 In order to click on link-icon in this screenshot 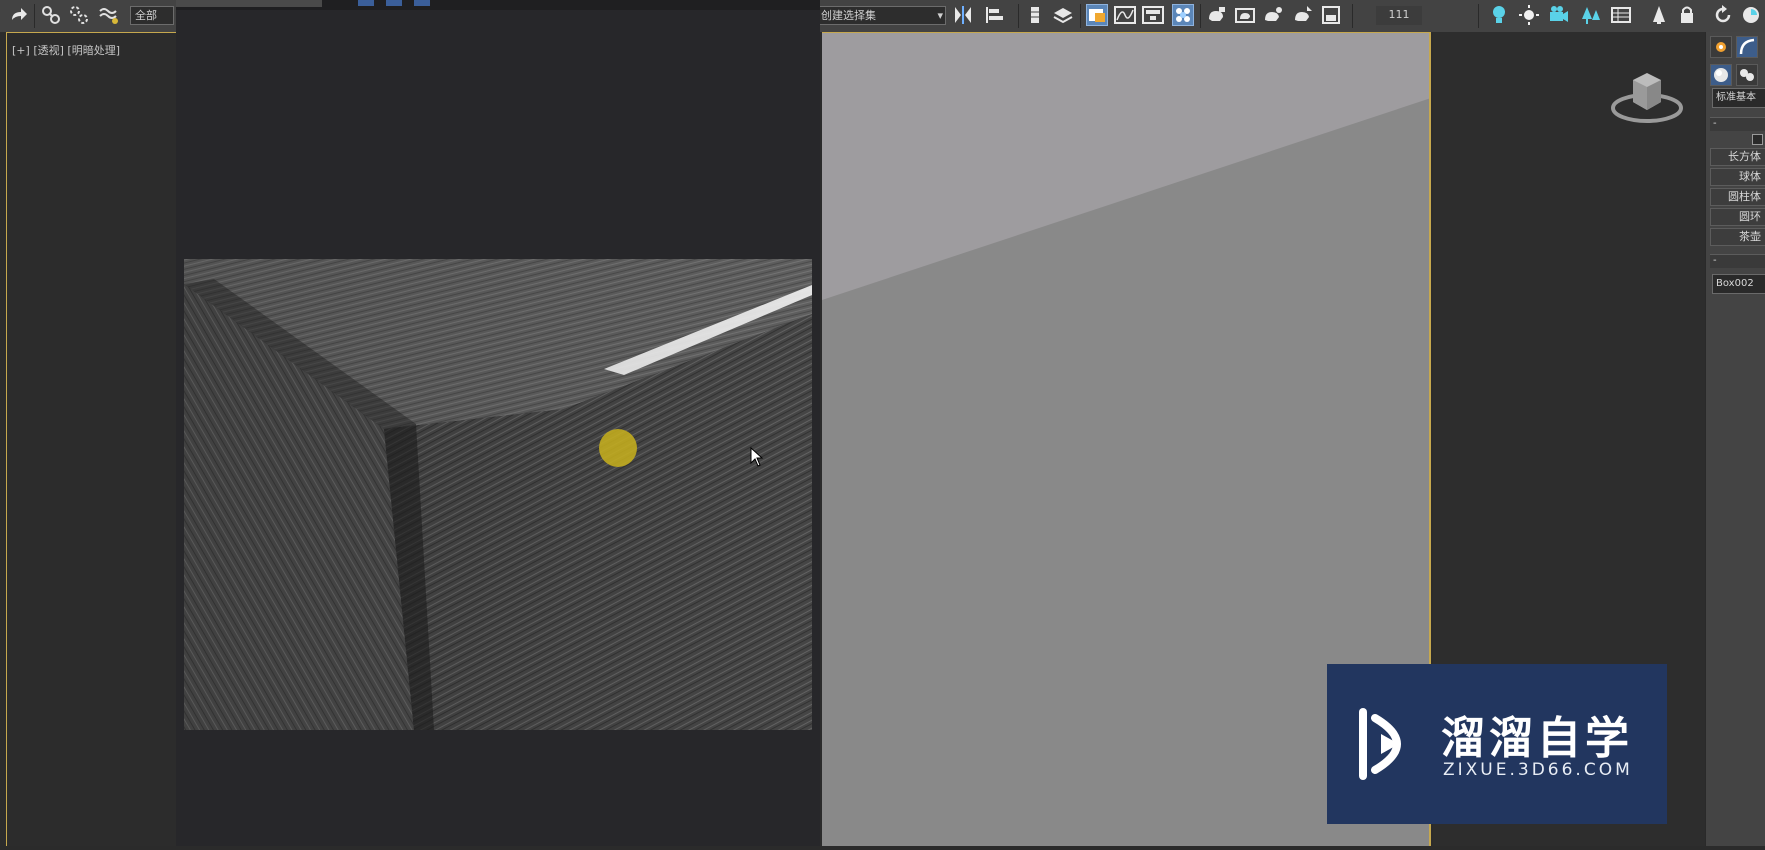, I will do `click(51, 15)`.